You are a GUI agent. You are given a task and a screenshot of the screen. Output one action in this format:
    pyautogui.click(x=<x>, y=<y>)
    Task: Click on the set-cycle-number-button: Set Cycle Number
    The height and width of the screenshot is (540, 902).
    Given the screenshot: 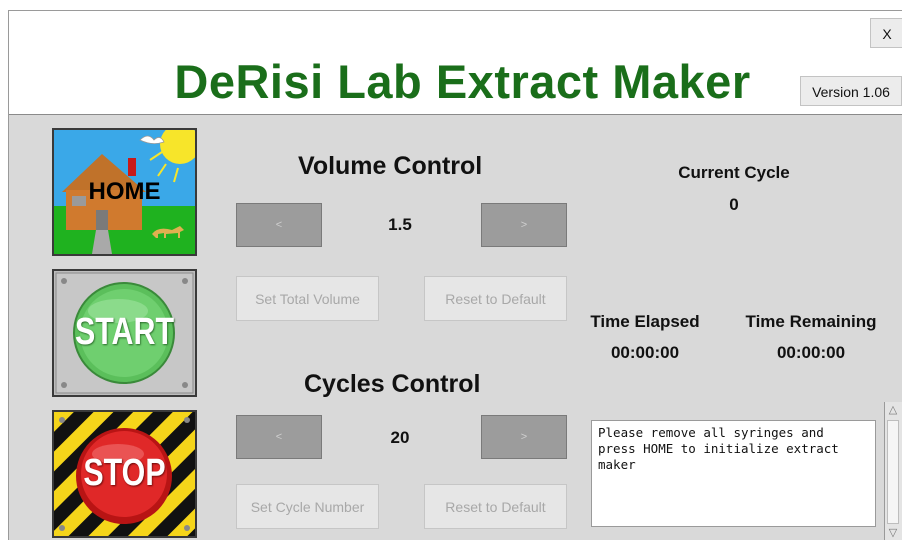 What is the action you would take?
    pyautogui.click(x=307, y=506)
    